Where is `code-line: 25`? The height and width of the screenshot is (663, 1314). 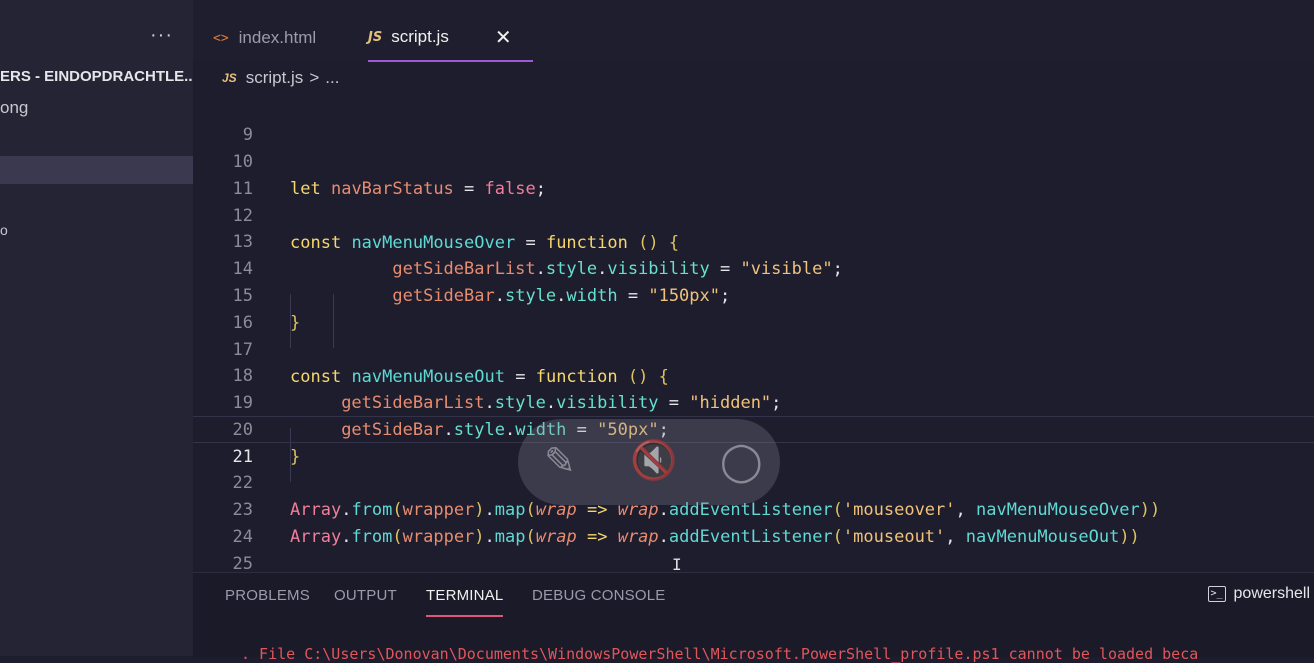
code-line: 25 is located at coordinates (753, 548).